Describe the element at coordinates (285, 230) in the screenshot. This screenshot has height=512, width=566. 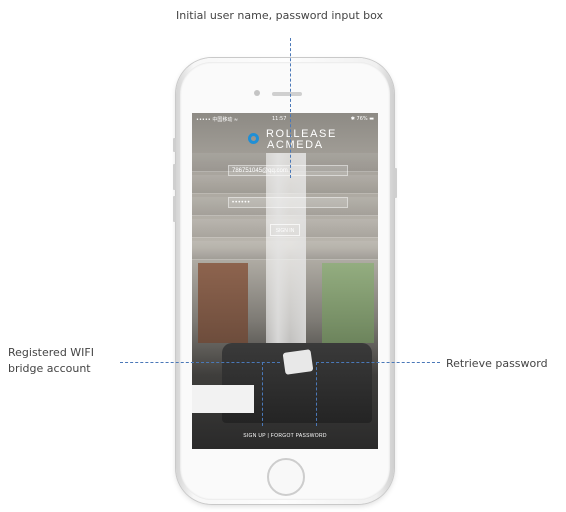
I see `sign-in-button: SIGN IN` at that location.